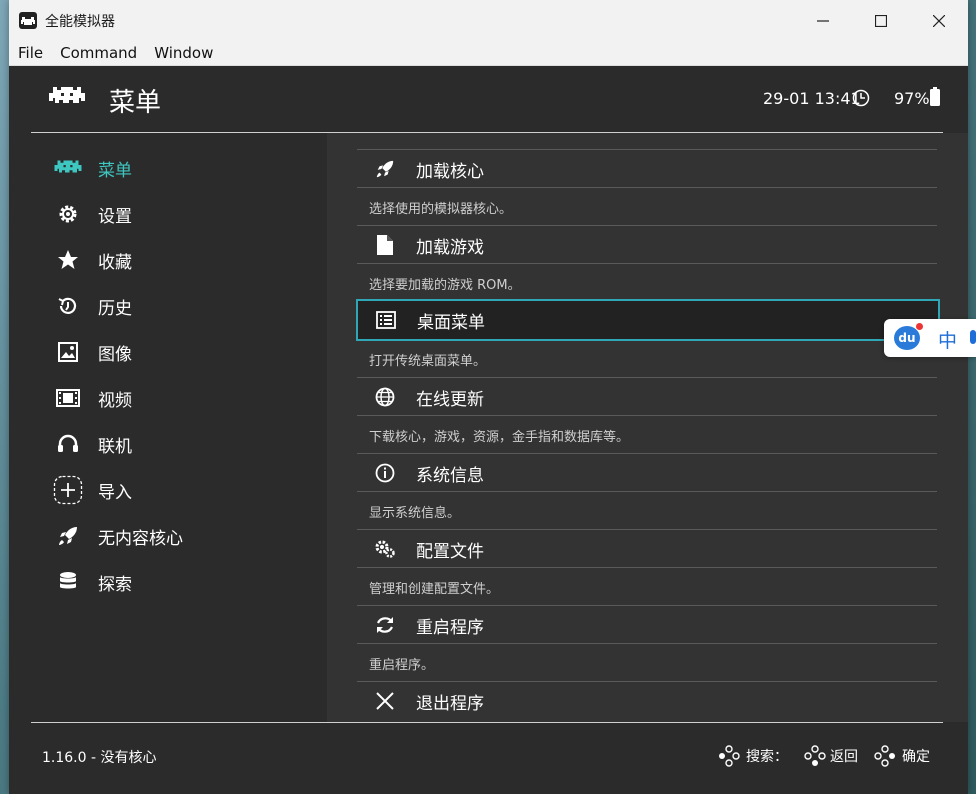  What do you see at coordinates (68, 168) in the screenshot?
I see `invader-icon` at bounding box center [68, 168].